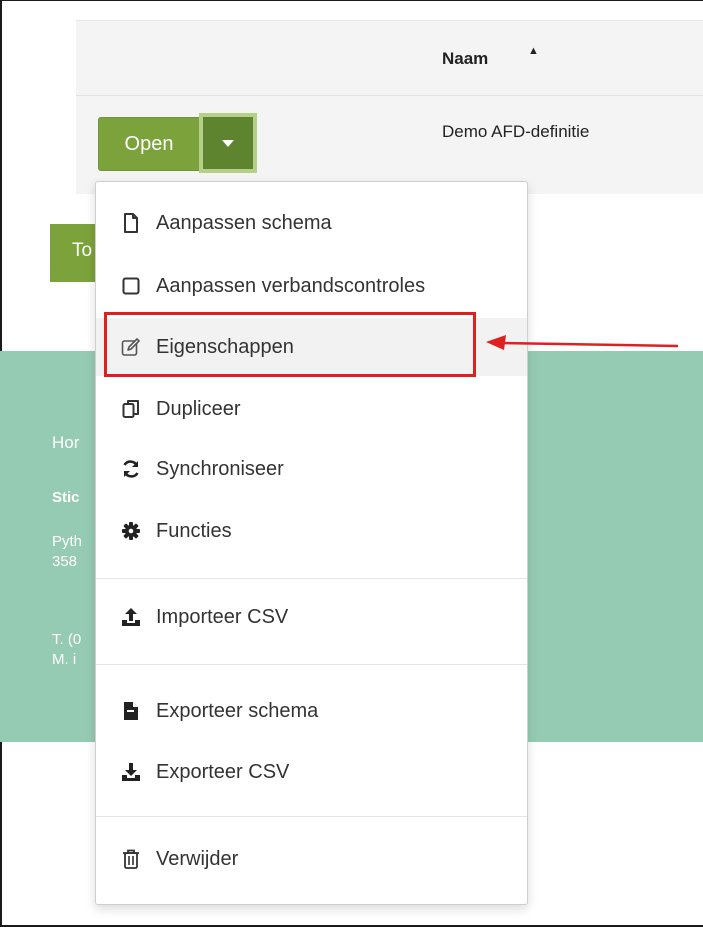 The image size is (703, 927). What do you see at coordinates (198, 408) in the screenshot?
I see `menu-item-label: Dupliceer` at bounding box center [198, 408].